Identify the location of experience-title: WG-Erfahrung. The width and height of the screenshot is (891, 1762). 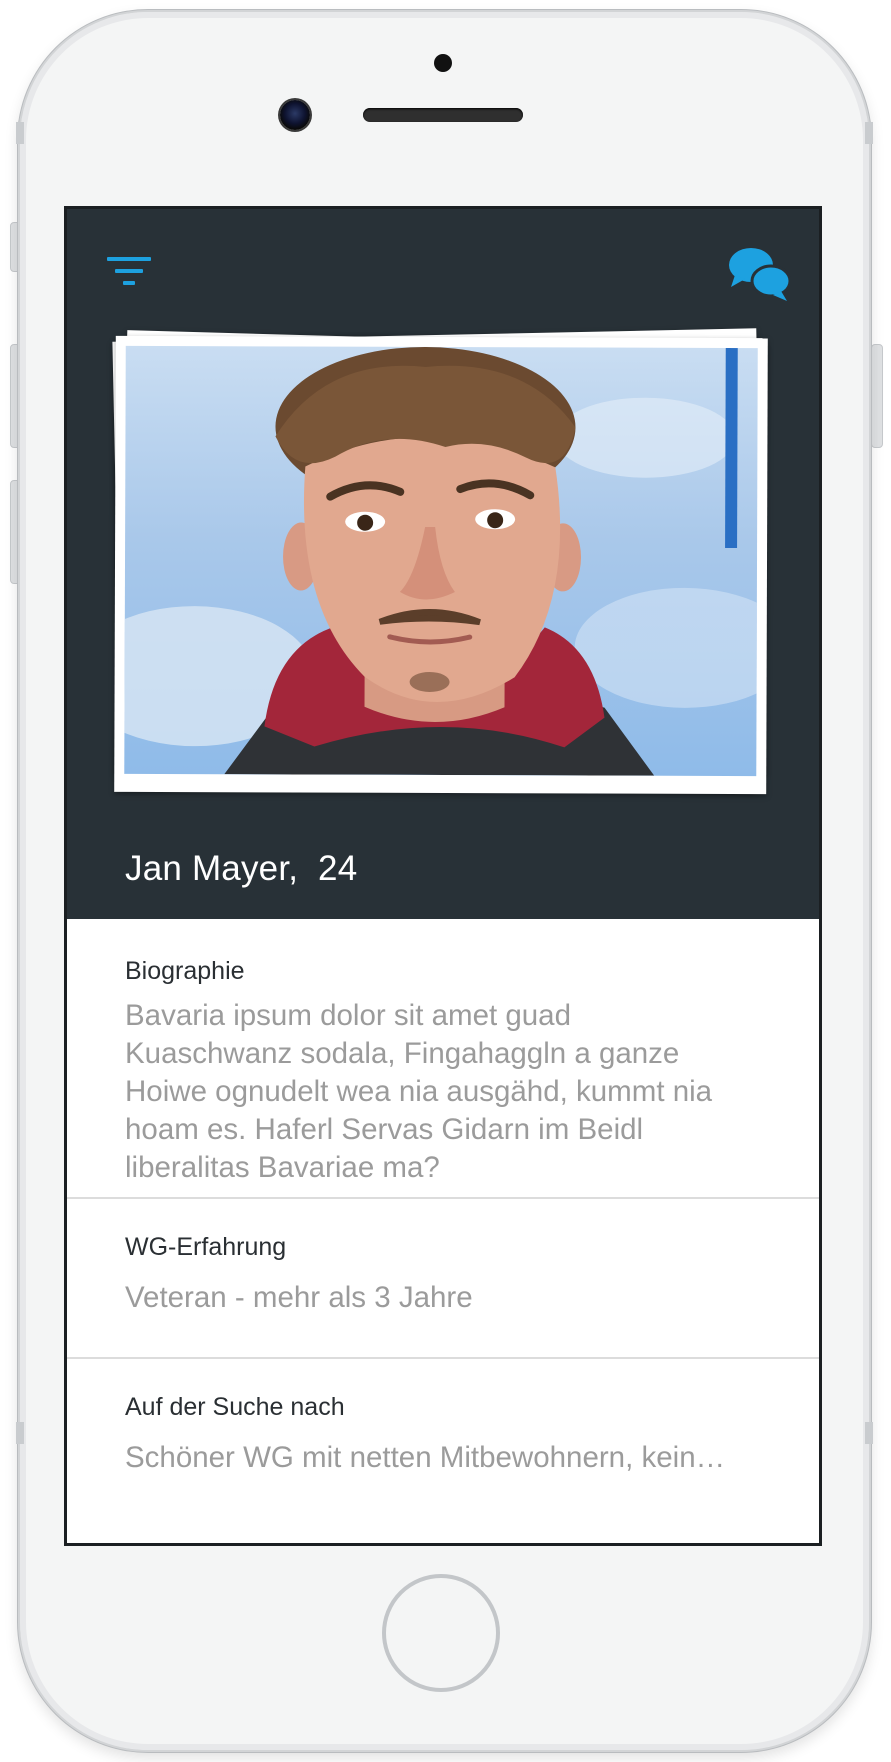
(206, 1247).